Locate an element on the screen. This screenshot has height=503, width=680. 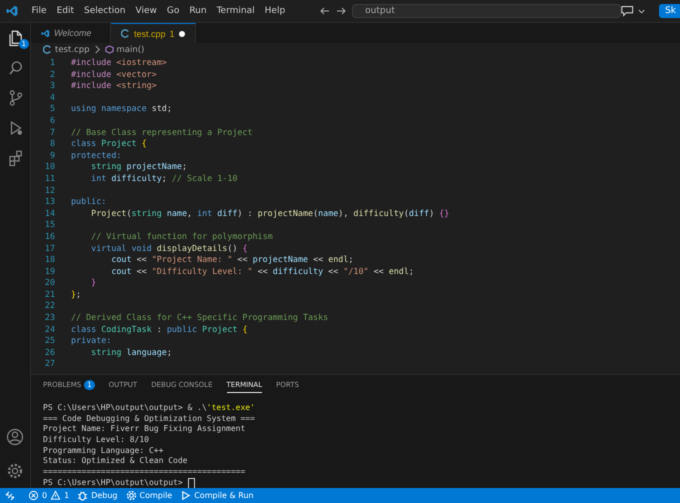
menu-item: Run is located at coordinates (198, 11).